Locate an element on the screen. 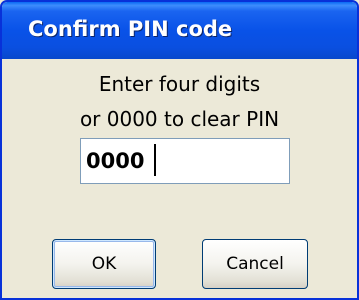 The image size is (359, 300). text-caret is located at coordinates (155, 160).